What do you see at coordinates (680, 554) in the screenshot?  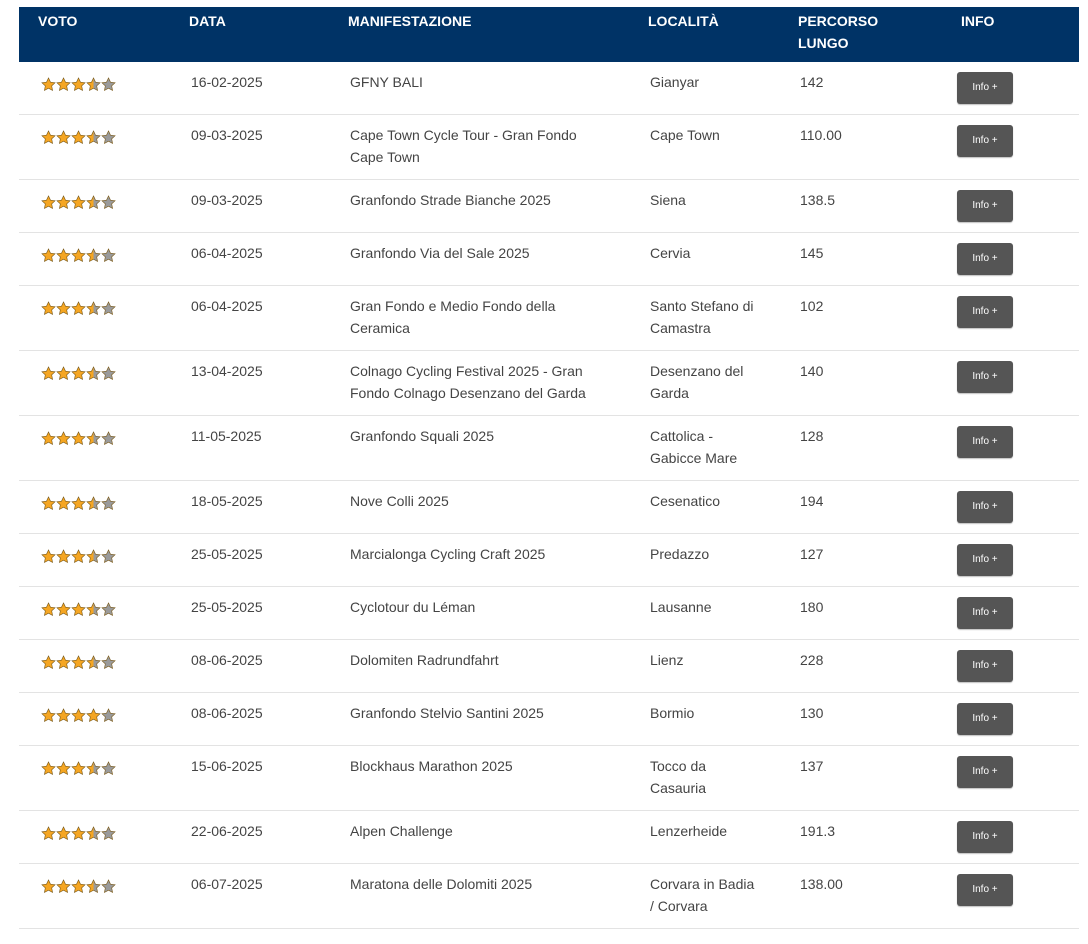 I see `location-cell-line: Predazzo` at bounding box center [680, 554].